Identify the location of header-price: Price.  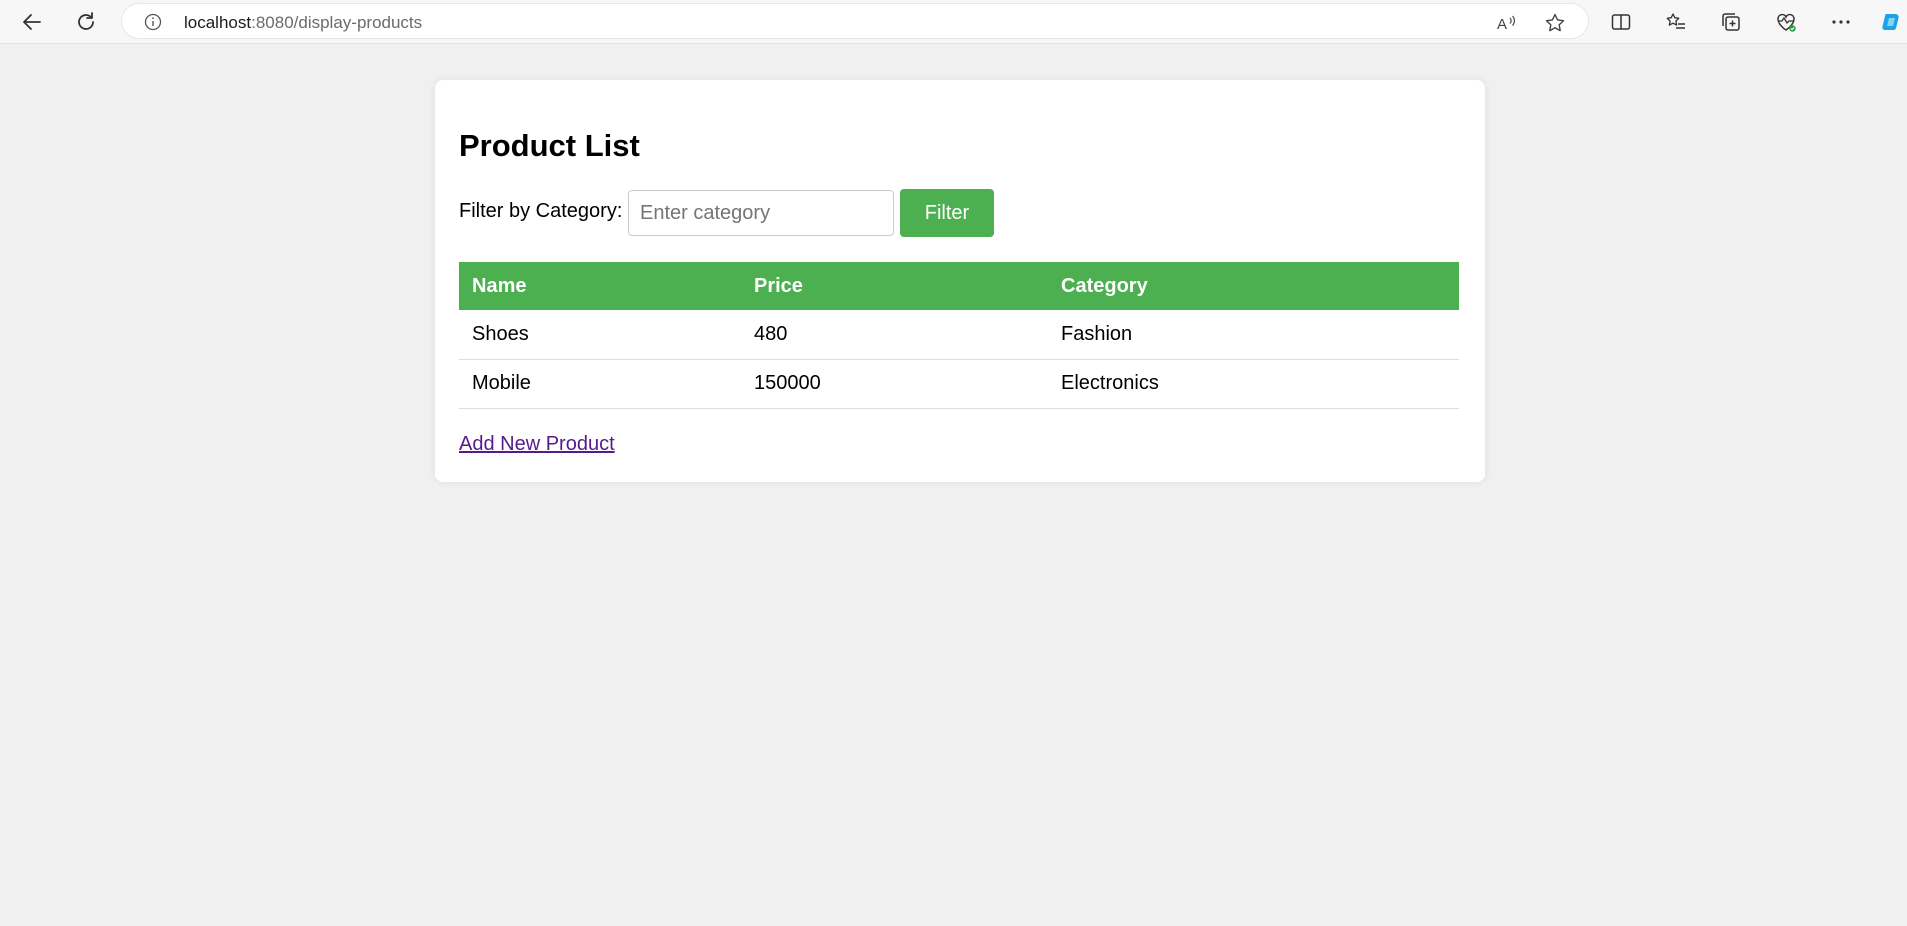
(894, 286).